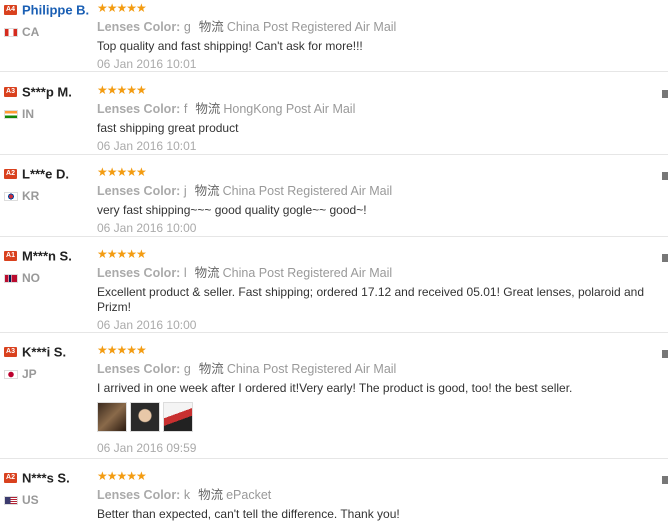  I want to click on flag-kr-icon, so click(11, 197).